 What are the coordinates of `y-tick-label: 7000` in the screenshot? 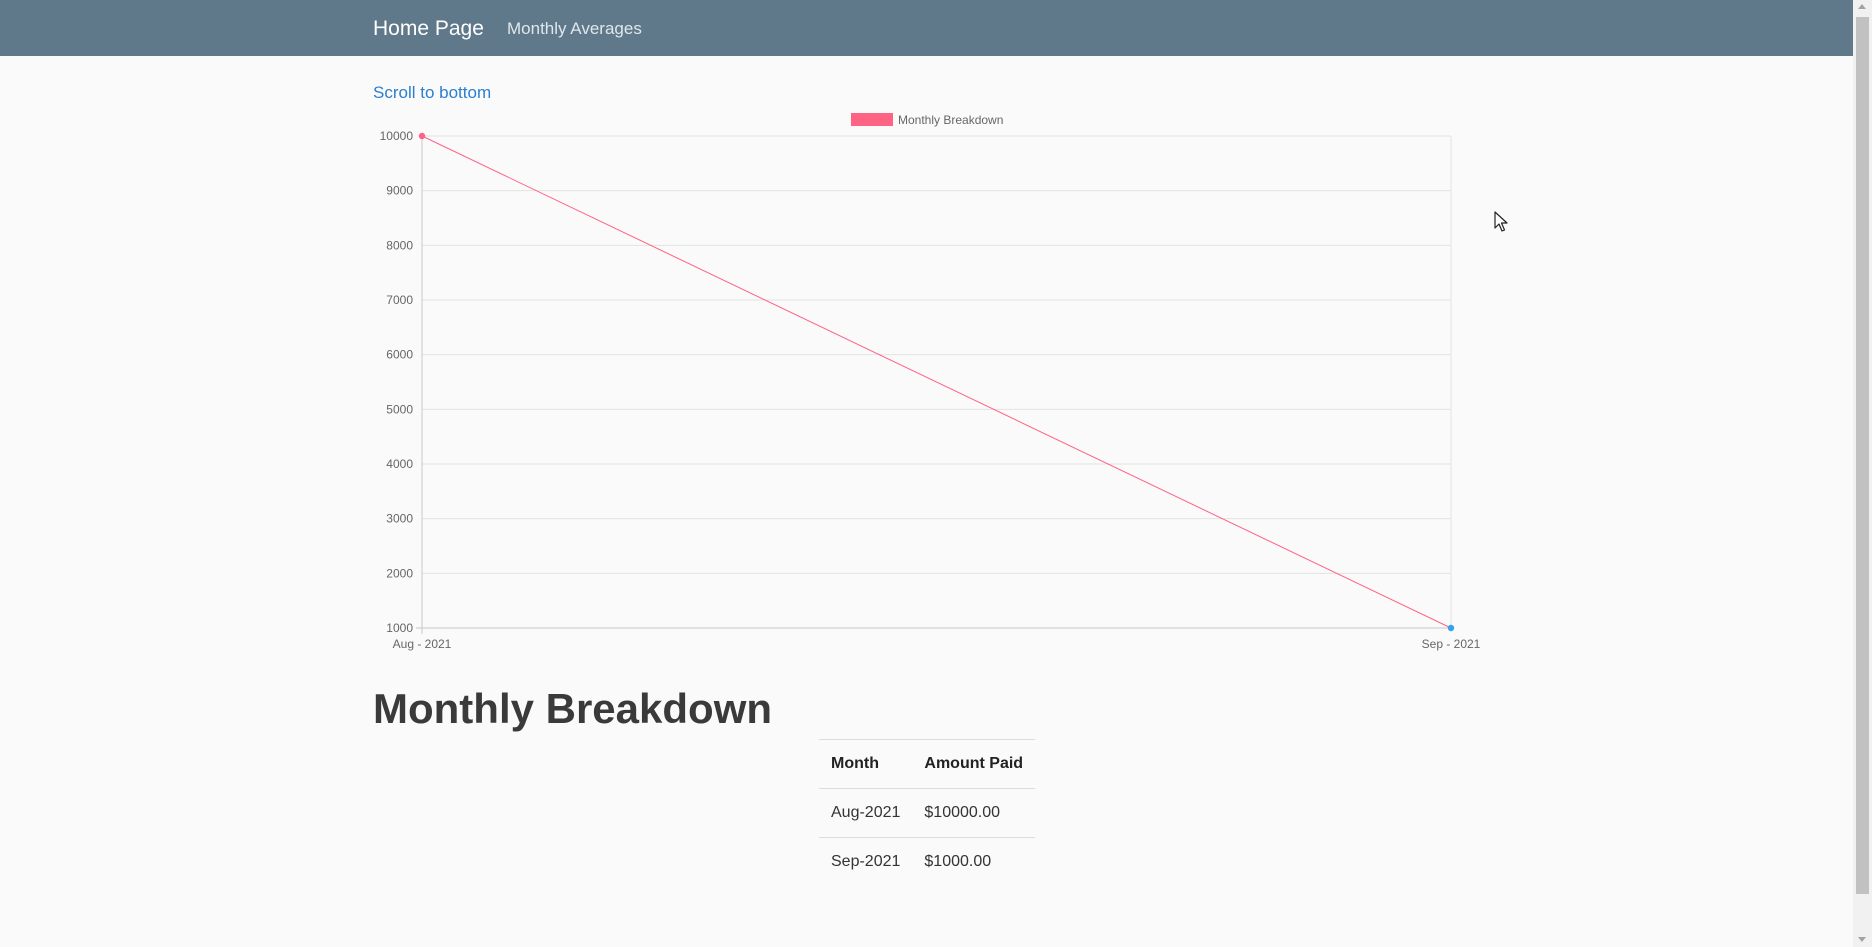 It's located at (399, 300).